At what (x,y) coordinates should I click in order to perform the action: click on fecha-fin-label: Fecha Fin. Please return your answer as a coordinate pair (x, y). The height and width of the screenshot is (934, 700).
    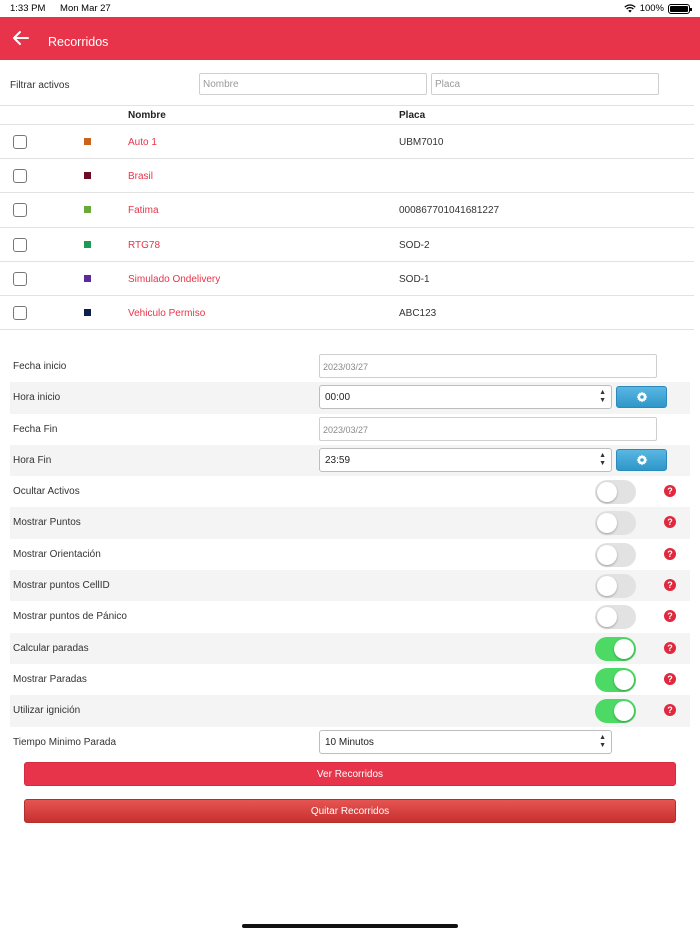
    Looking at the image, I should click on (35, 429).